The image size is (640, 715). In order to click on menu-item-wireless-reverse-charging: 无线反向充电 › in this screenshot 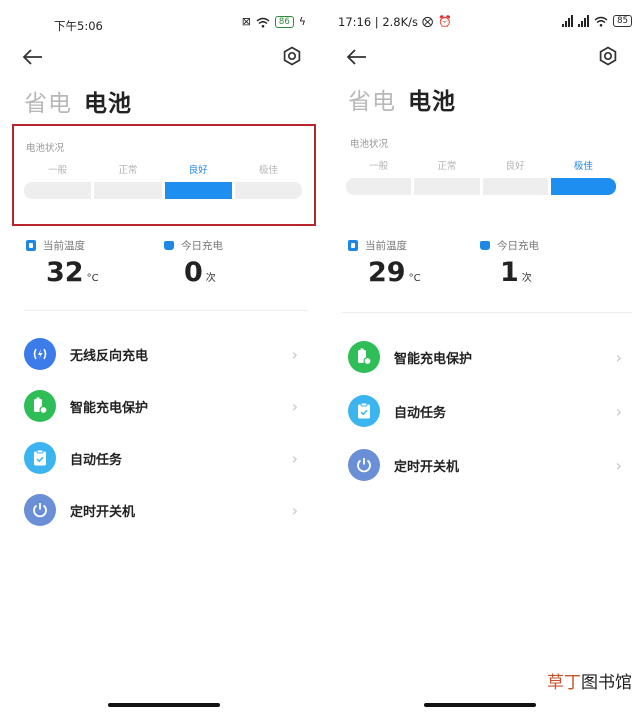, I will do `click(165, 354)`.